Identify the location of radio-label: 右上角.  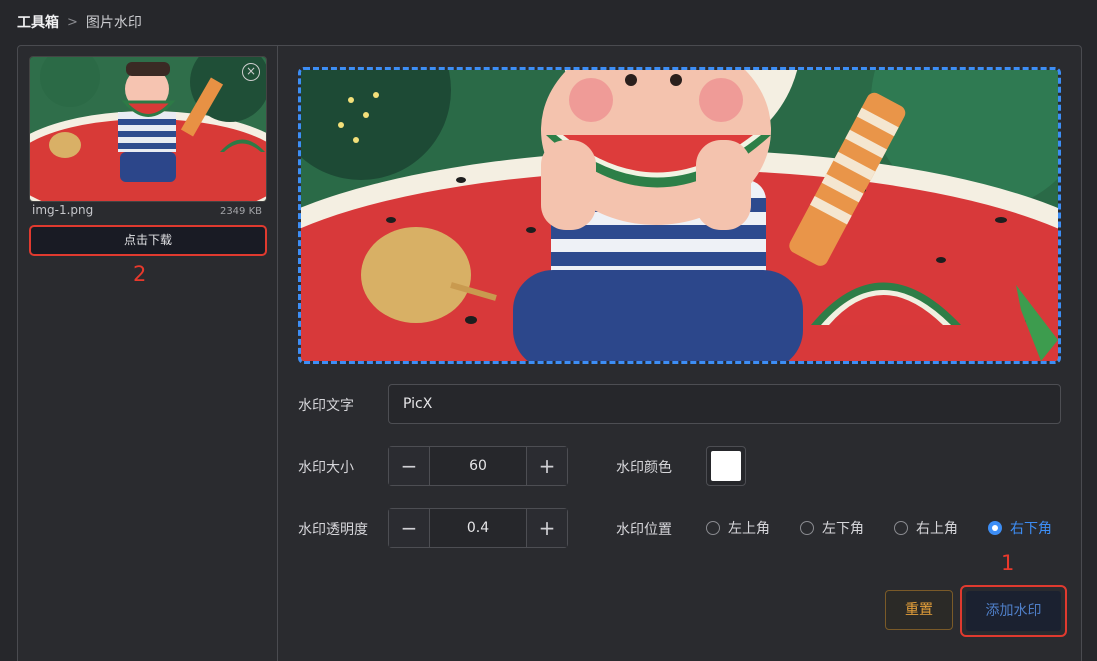
(937, 529).